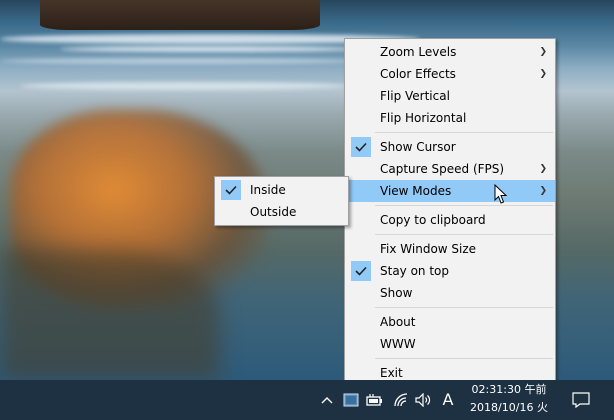  I want to click on sand-shadow, so click(110, 315).